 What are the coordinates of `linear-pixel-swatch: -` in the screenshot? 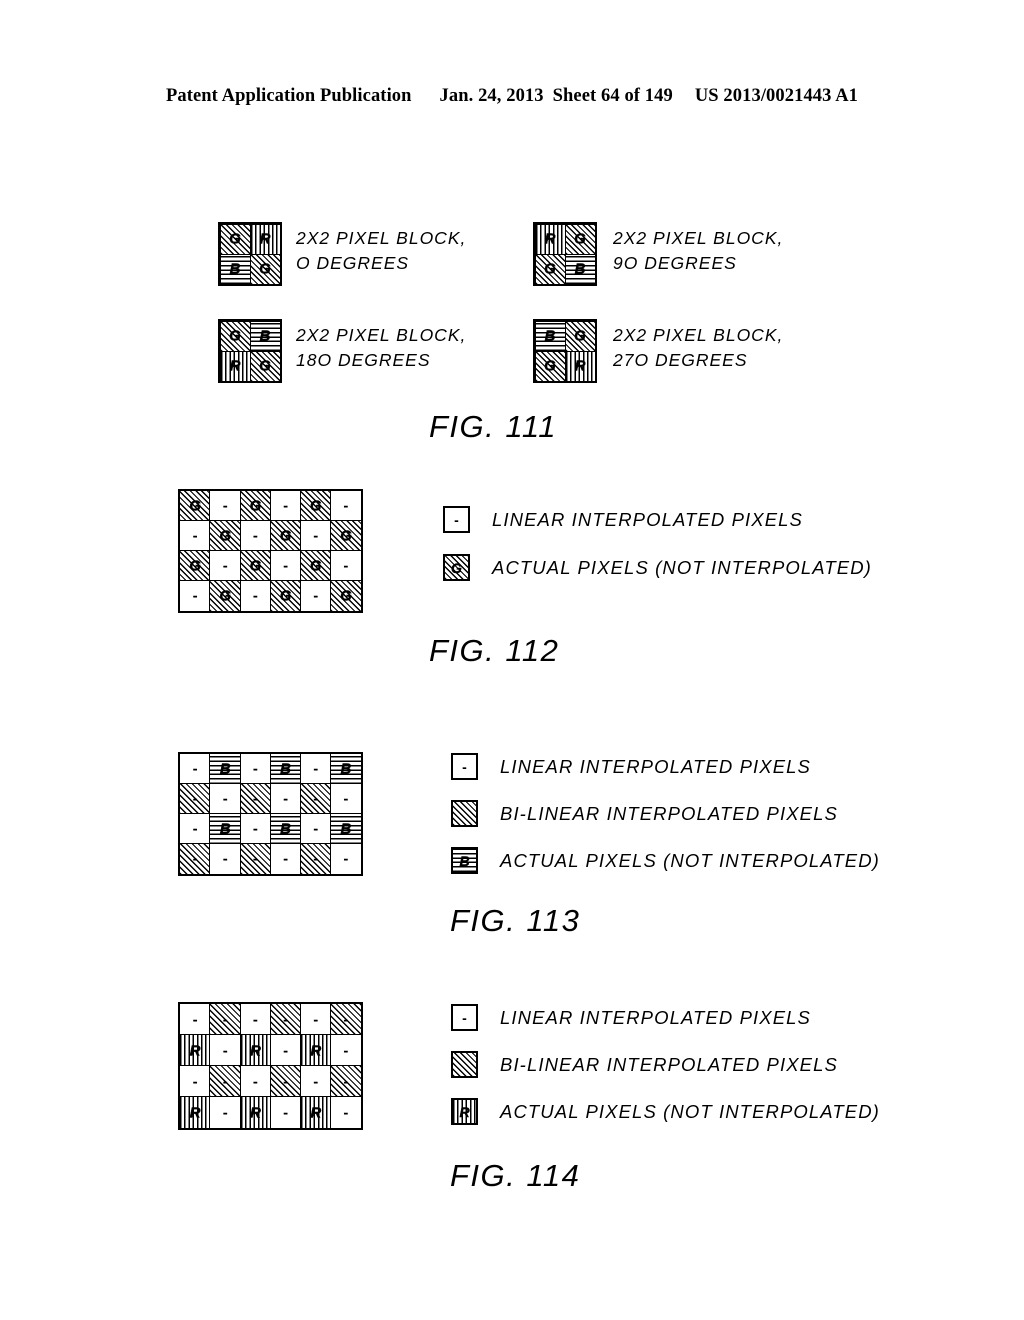 It's located at (464, 1017).